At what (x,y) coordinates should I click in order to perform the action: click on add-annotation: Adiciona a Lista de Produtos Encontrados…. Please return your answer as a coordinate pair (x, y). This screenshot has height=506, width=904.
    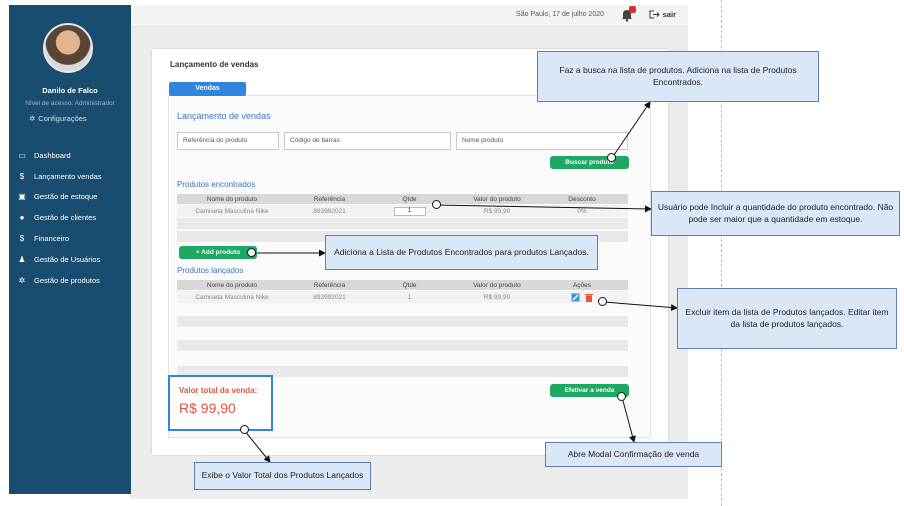
    Looking at the image, I should click on (461, 252).